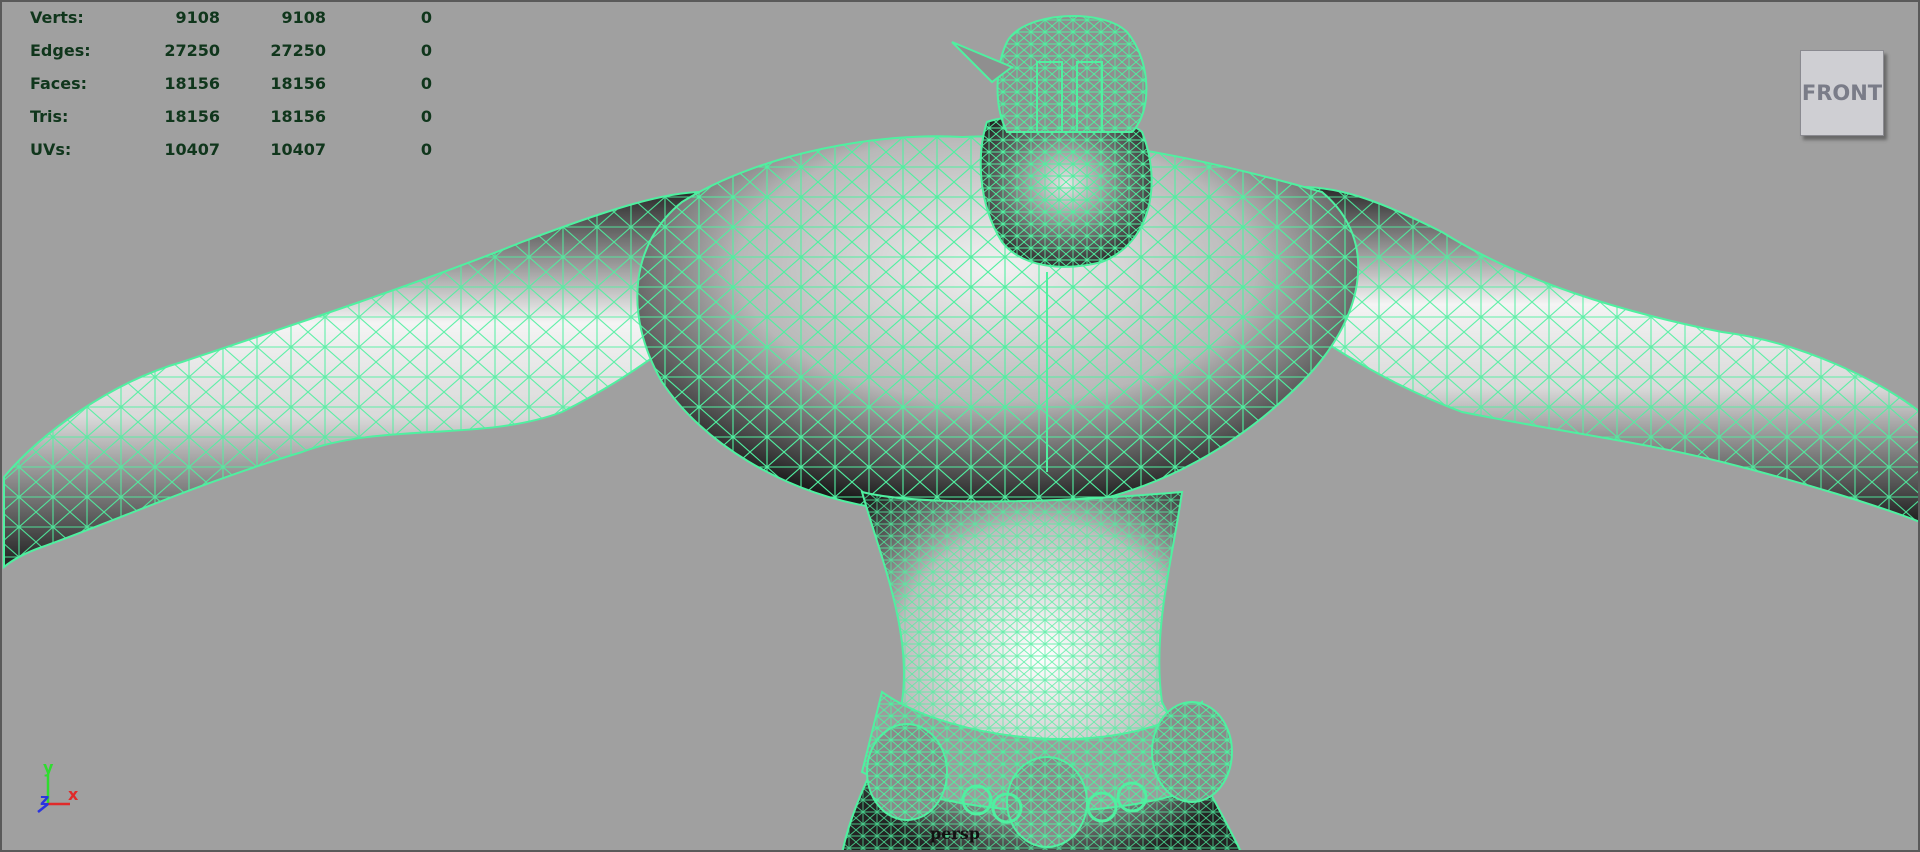 This screenshot has width=1920, height=852. I want to click on hud-label: Tris:, so click(49, 116).